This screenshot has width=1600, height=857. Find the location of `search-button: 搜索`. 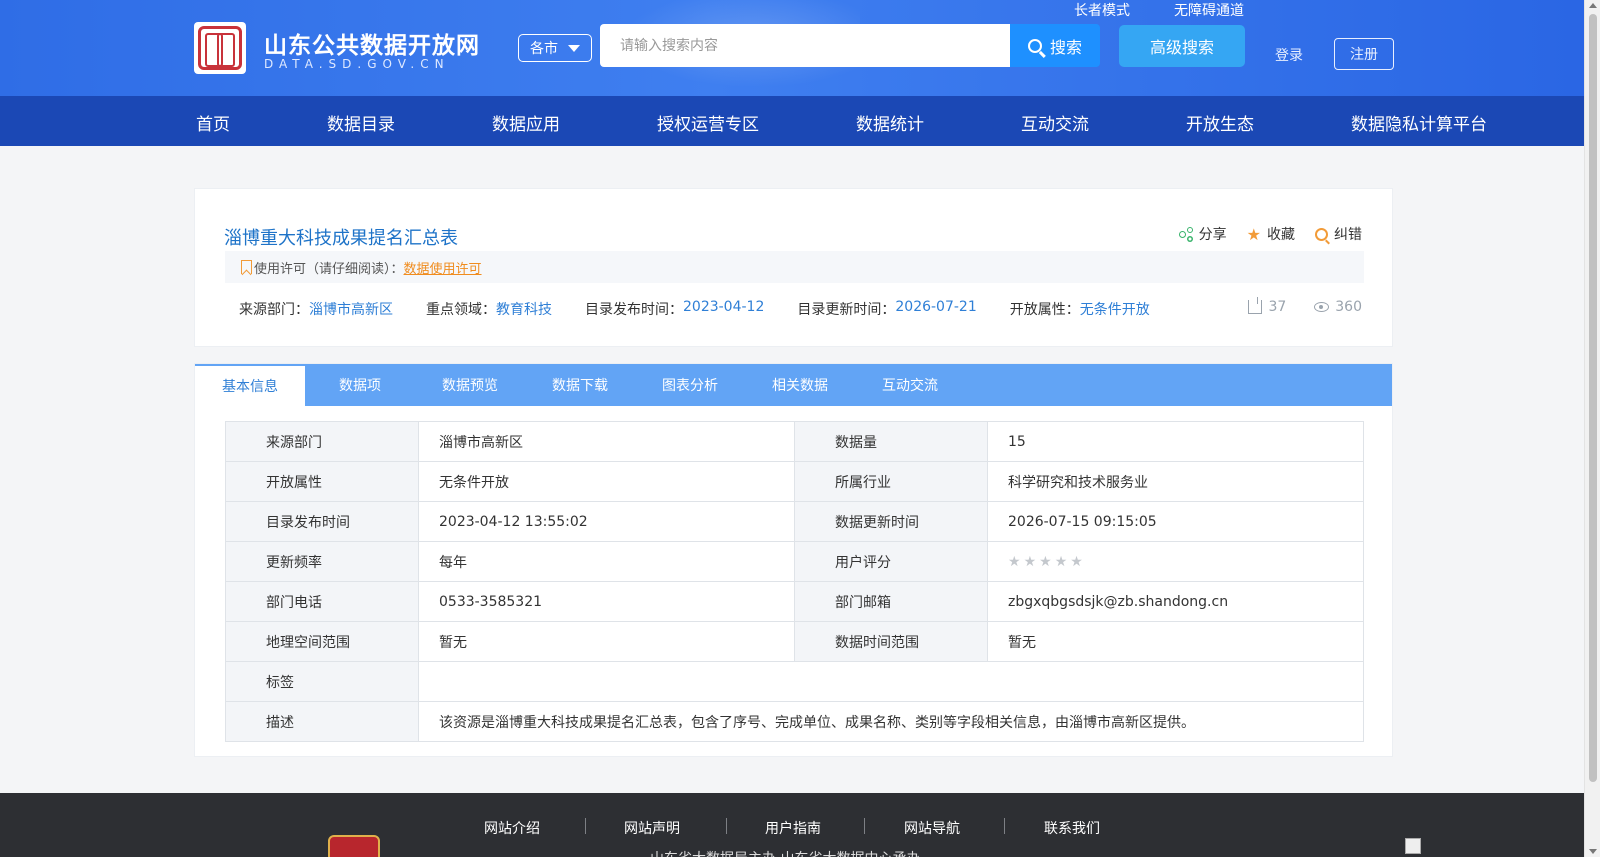

search-button: 搜索 is located at coordinates (1055, 45).